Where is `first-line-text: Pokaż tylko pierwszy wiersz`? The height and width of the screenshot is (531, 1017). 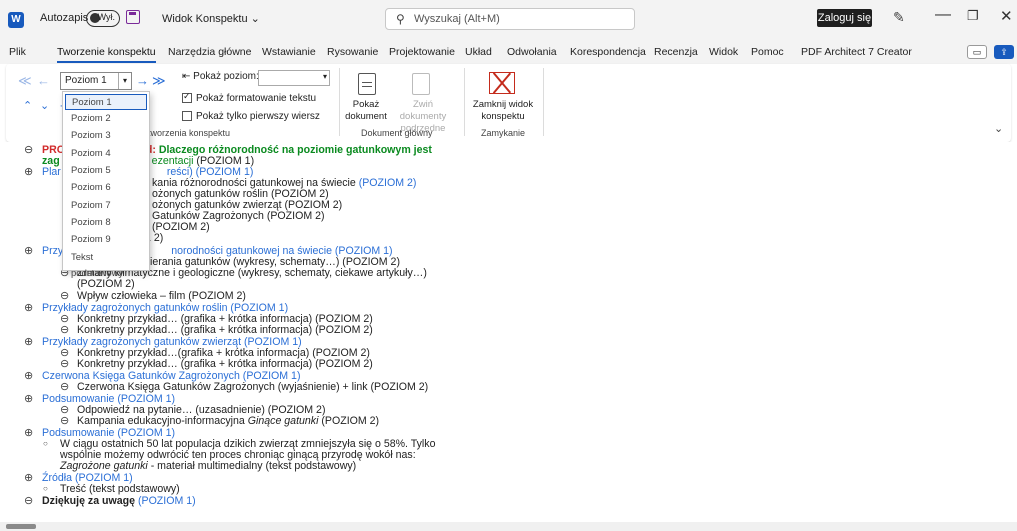 first-line-text: Pokaż tylko pierwszy wiersz is located at coordinates (258, 116).